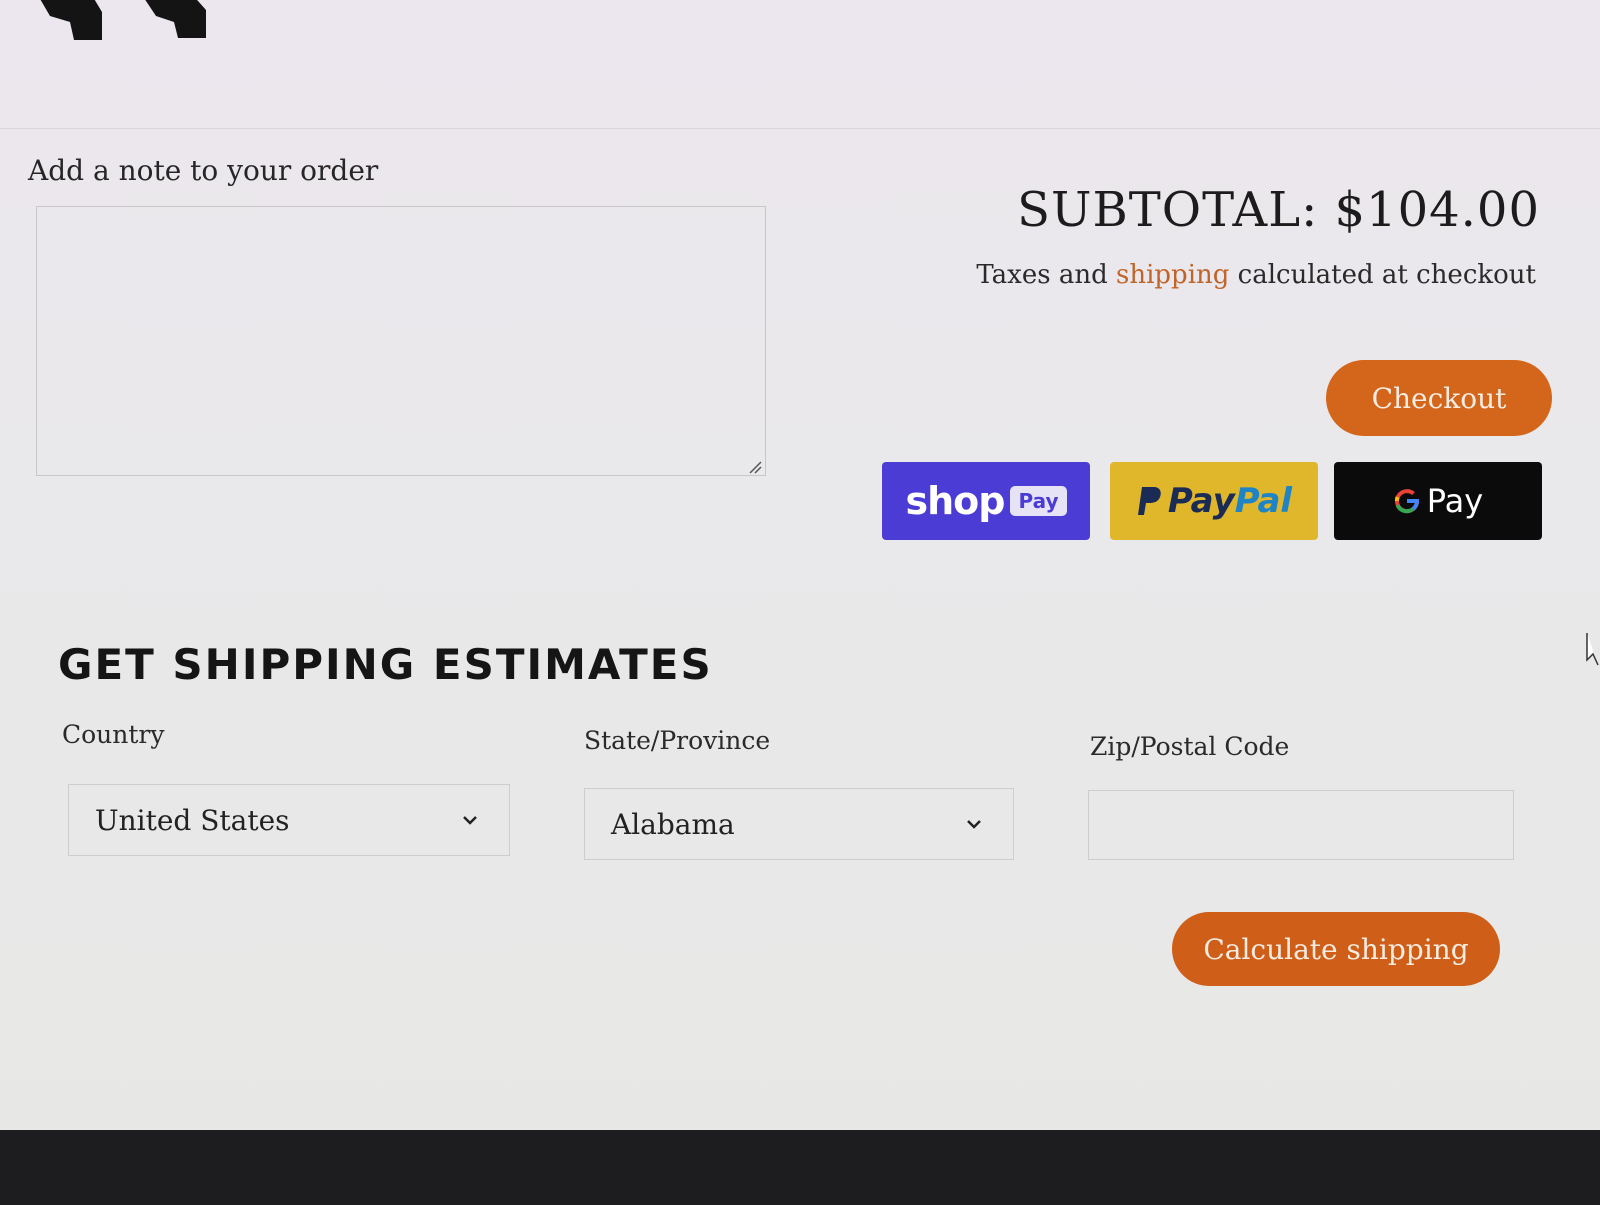 This screenshot has width=1600, height=1205. Describe the element at coordinates (800, 128) in the screenshot. I see `divider` at that location.